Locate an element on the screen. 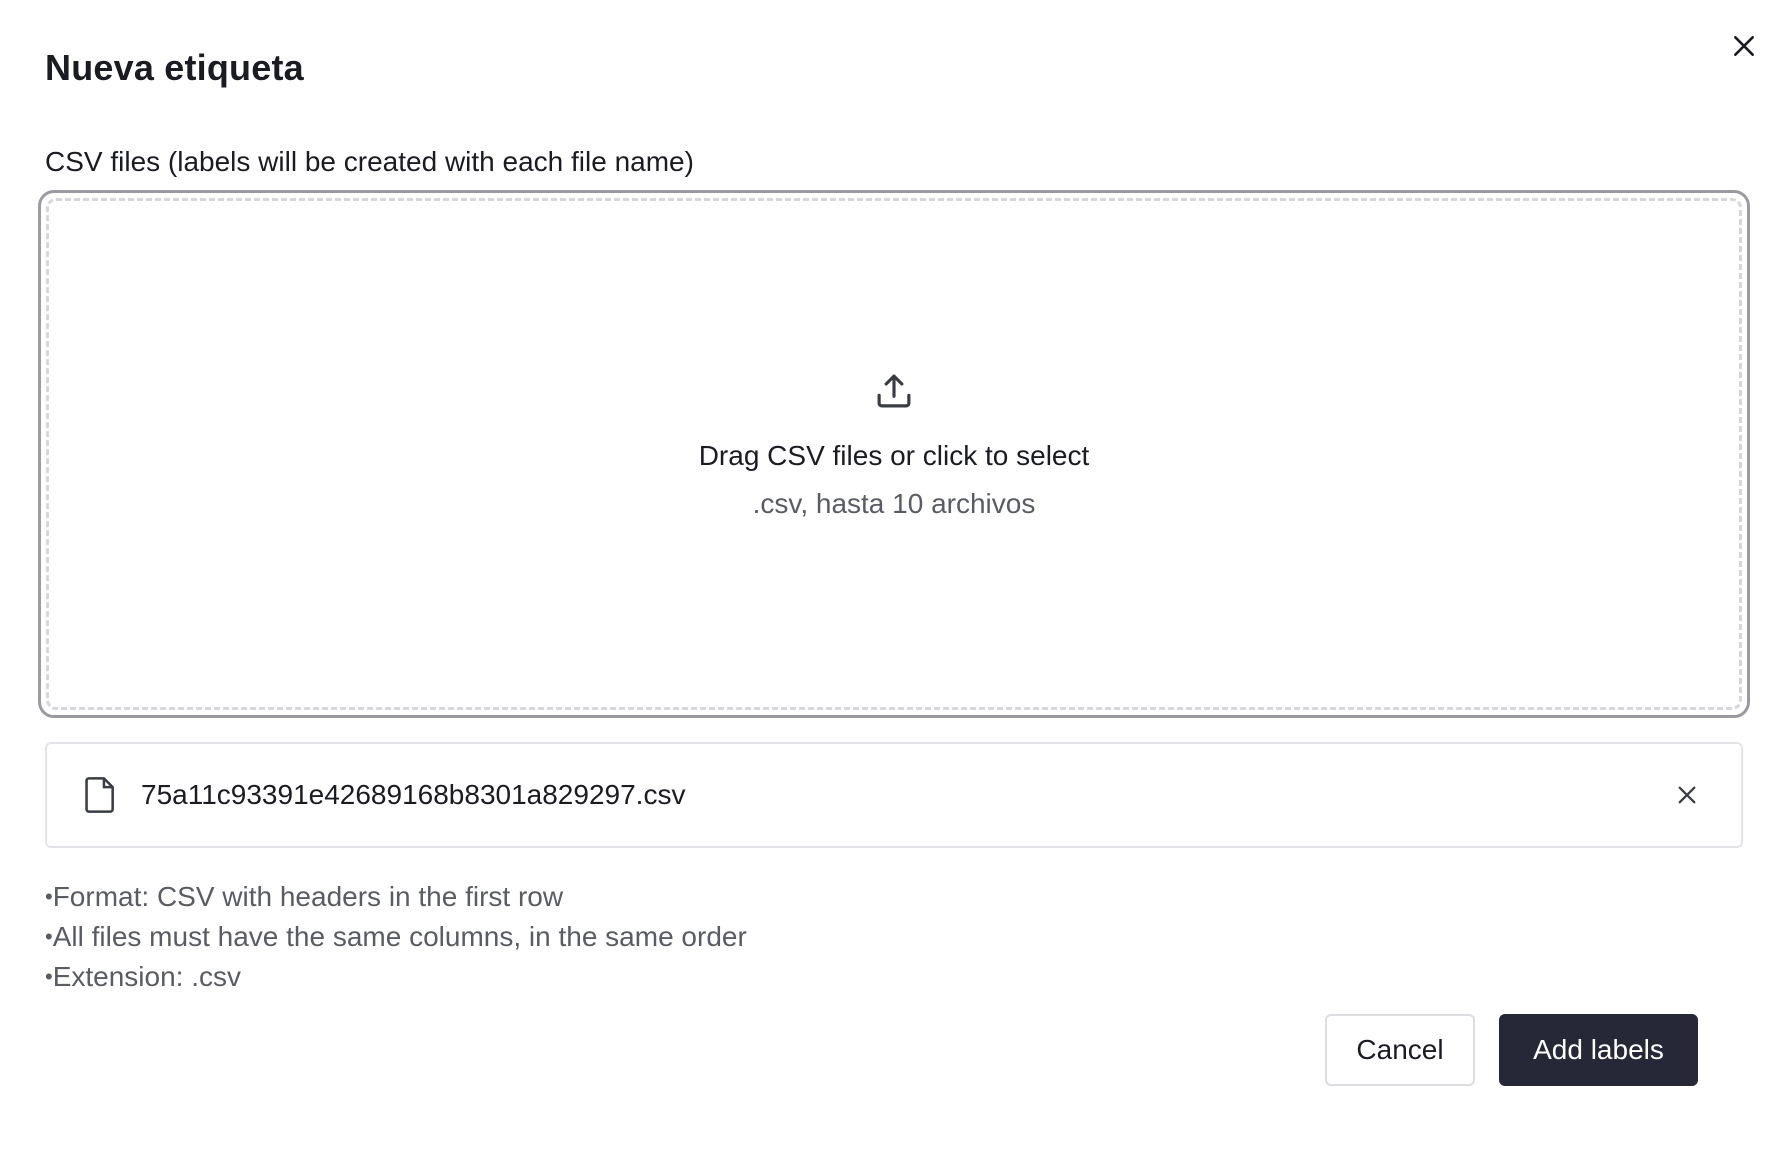  file-name: 75a11c93391e42689168b8301a829297.csv is located at coordinates (413, 794).